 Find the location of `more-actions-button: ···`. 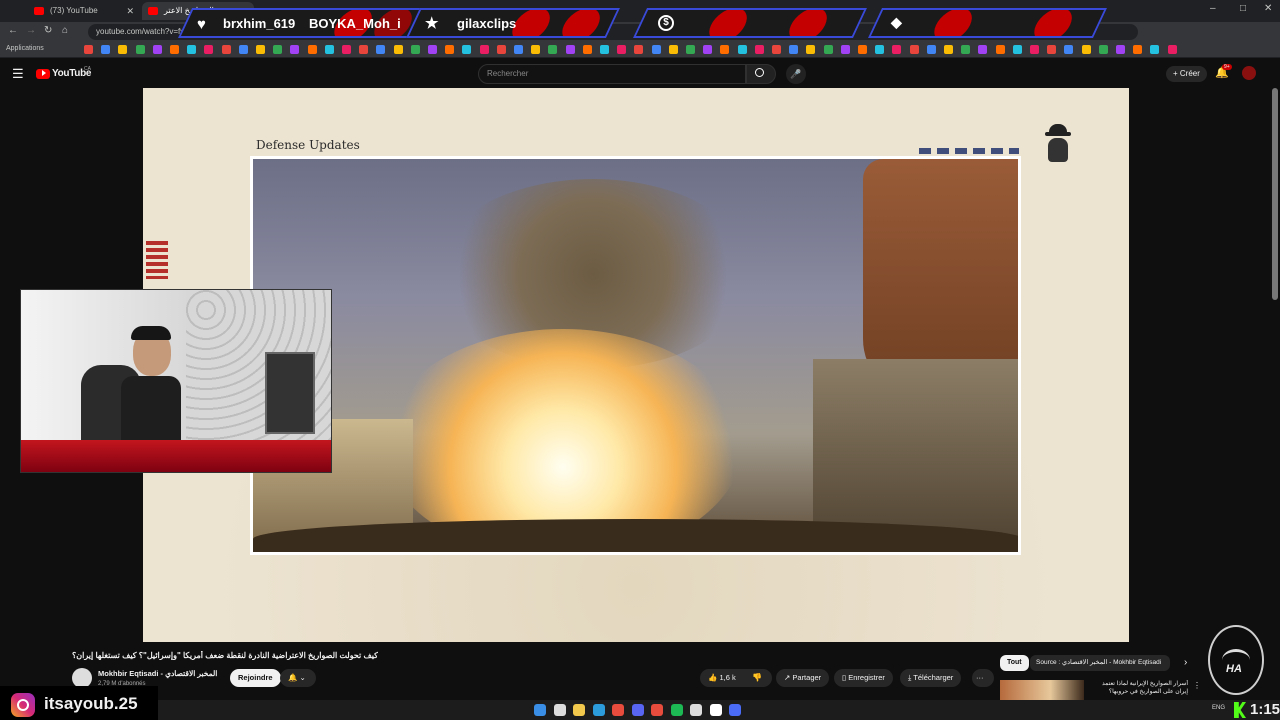

more-actions-button: ··· is located at coordinates (983, 678).